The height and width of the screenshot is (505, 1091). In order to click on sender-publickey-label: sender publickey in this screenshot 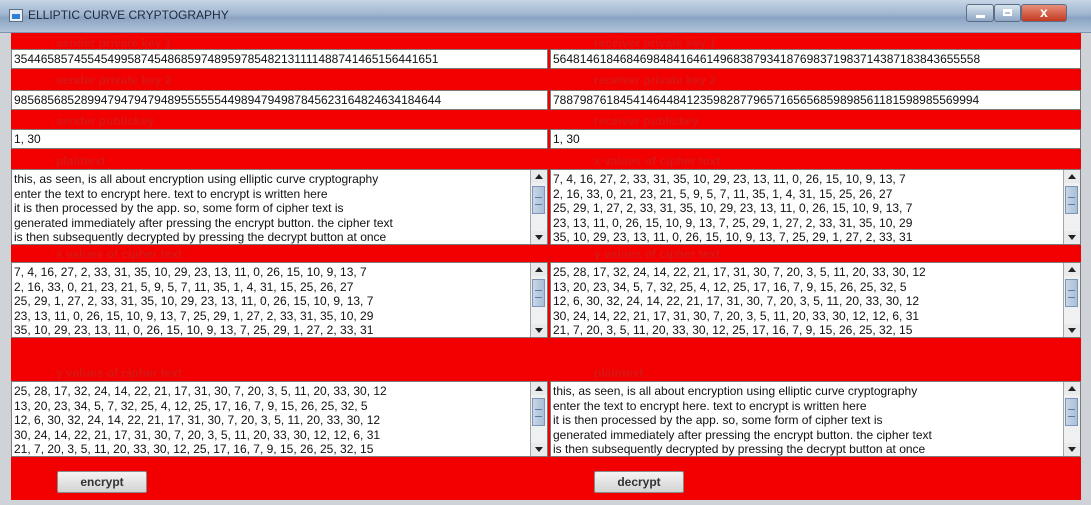, I will do `click(105, 121)`.